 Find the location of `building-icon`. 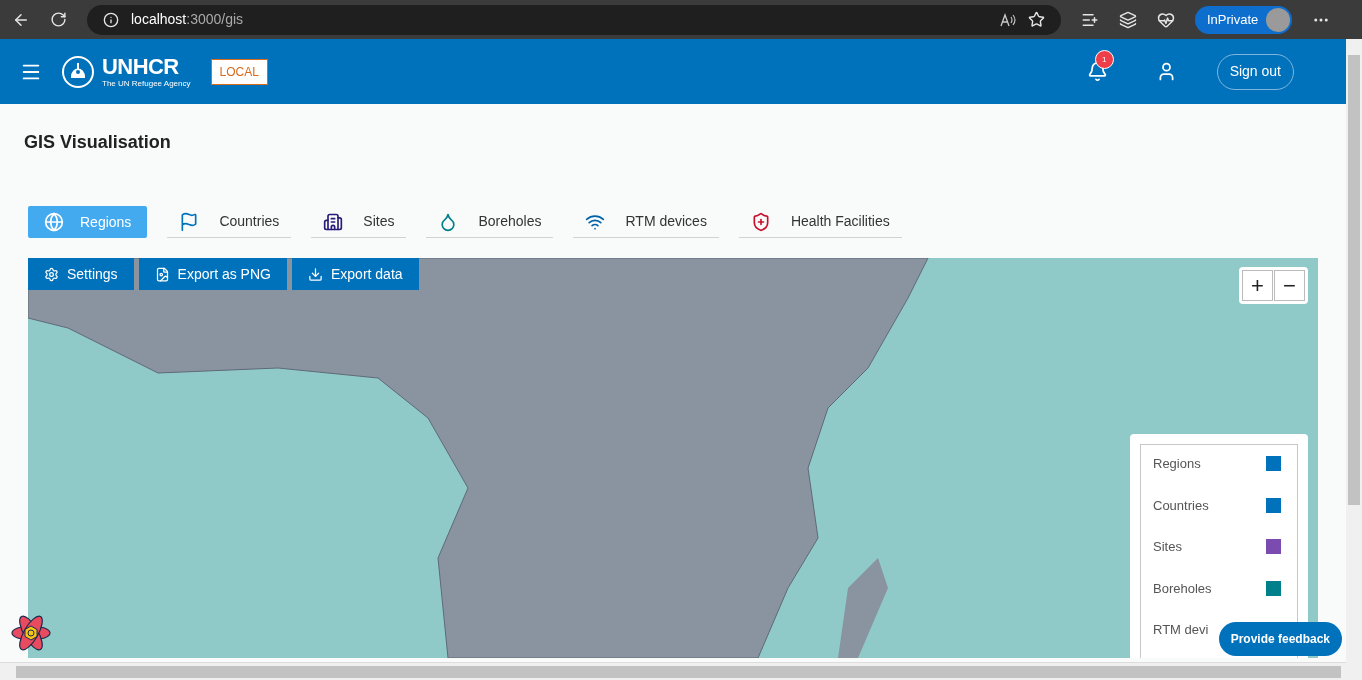

building-icon is located at coordinates (333, 221).